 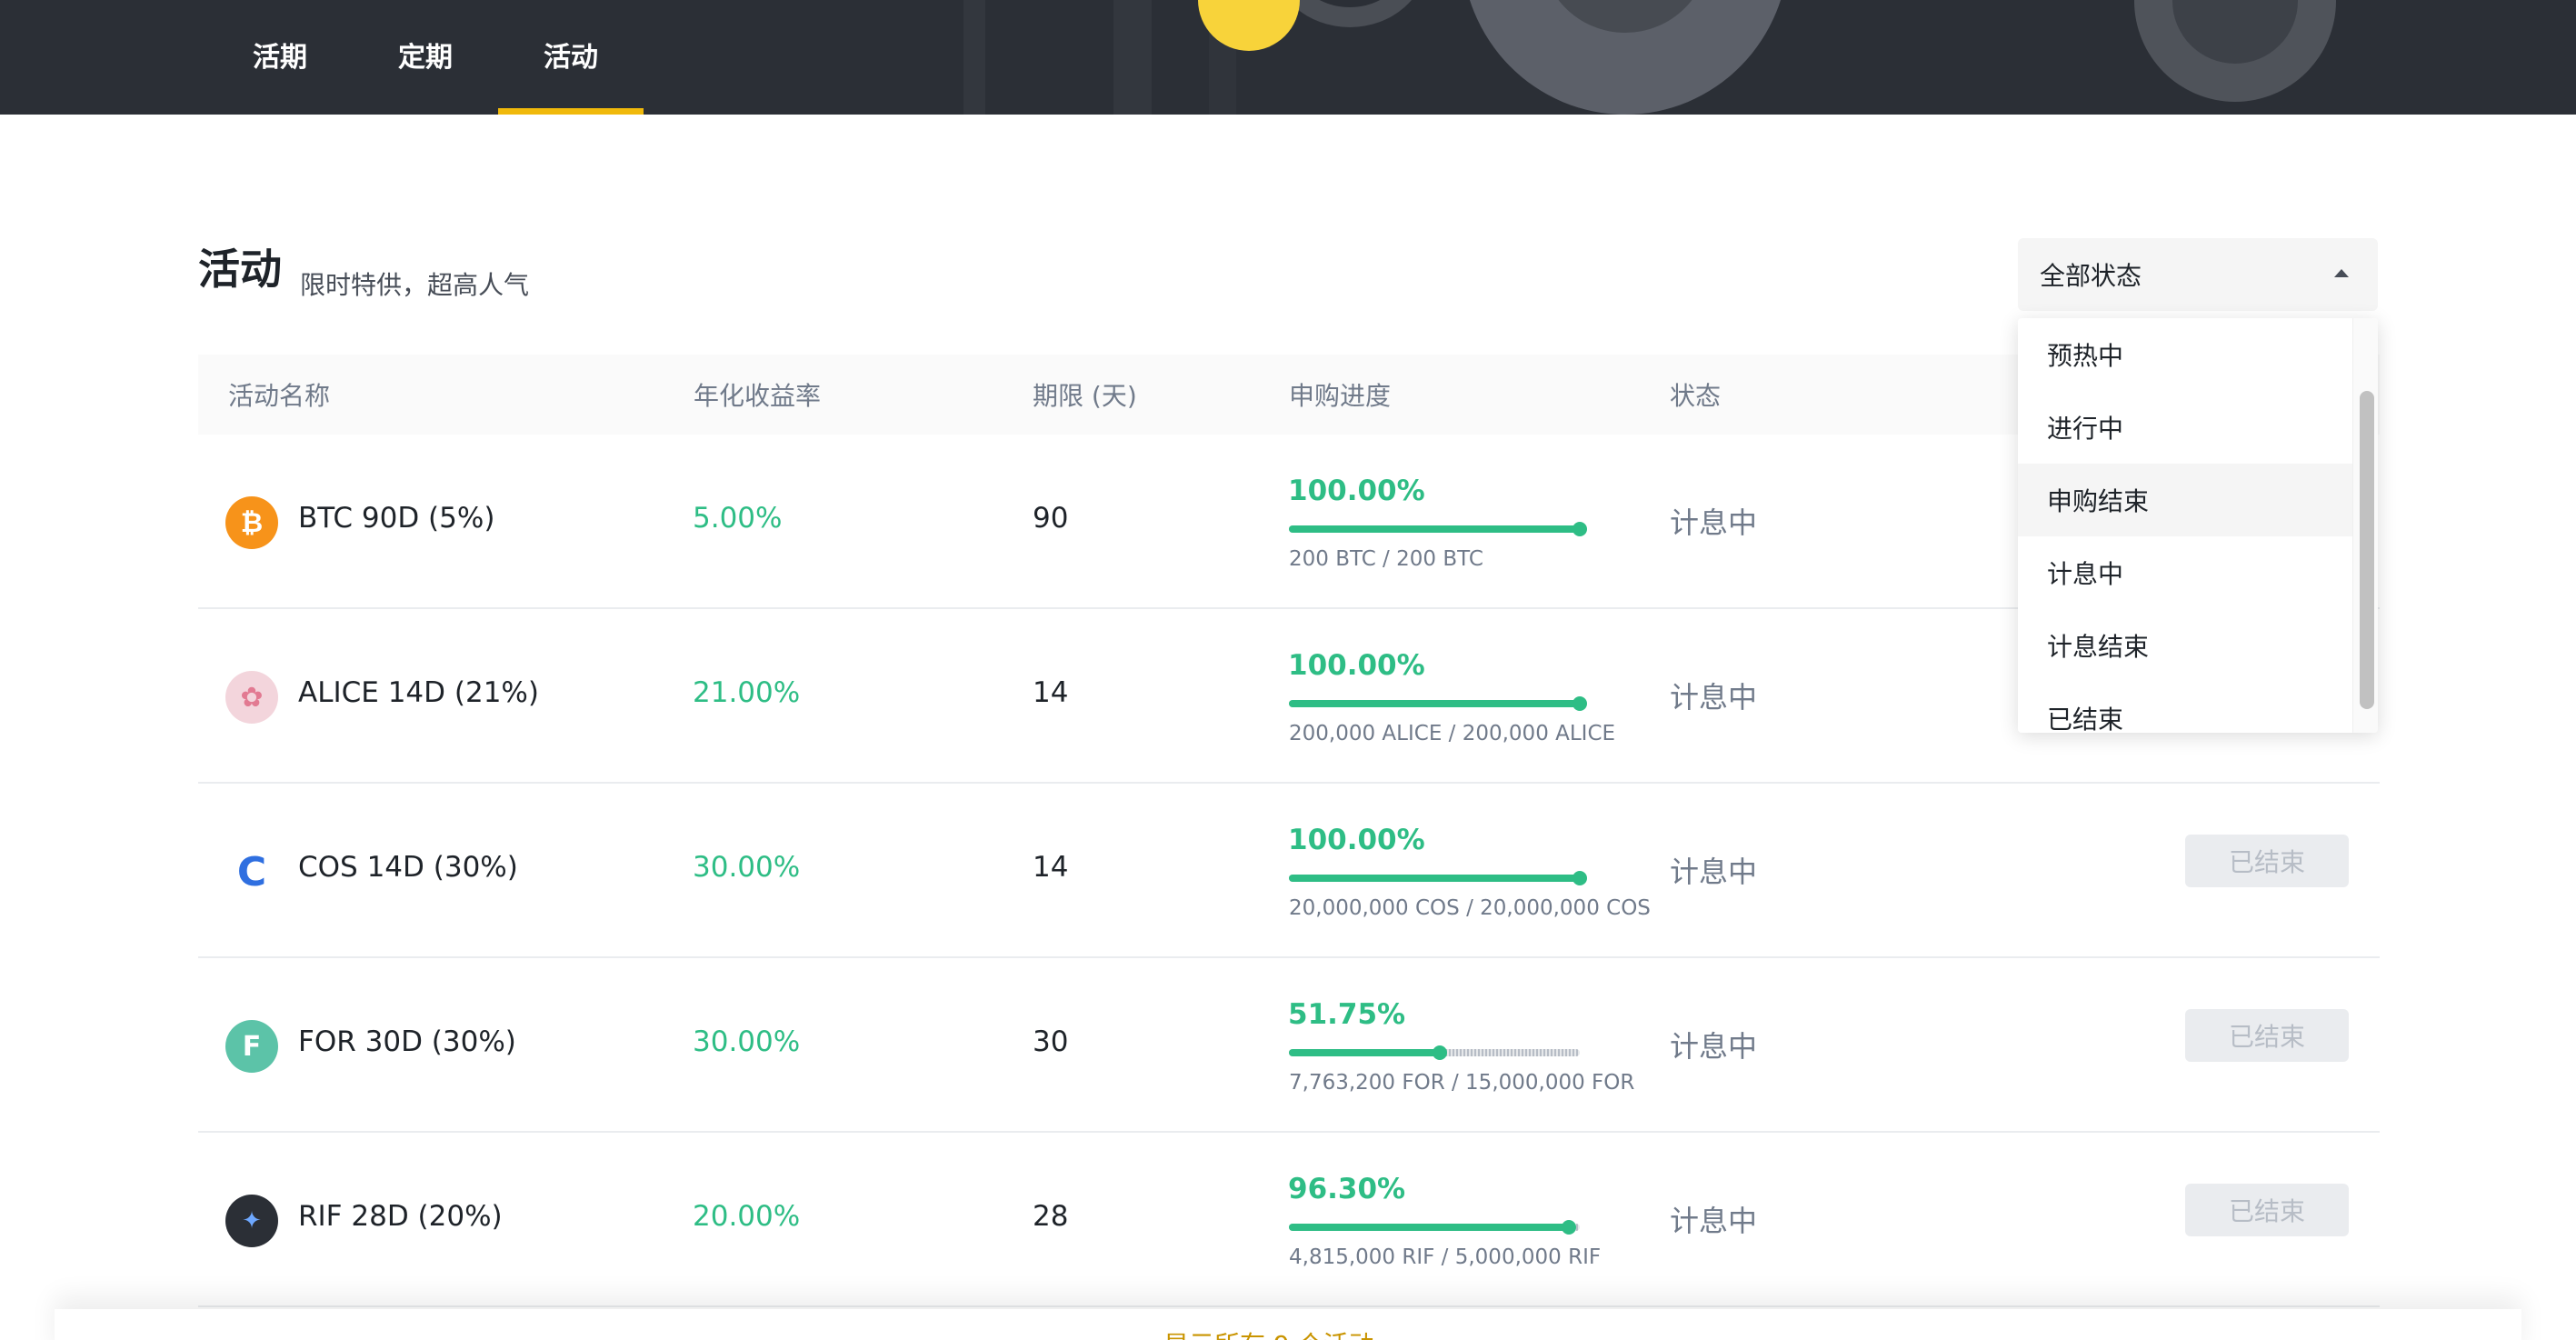 I want to click on status-option-preheat: 预热中, so click(x=2198, y=355).